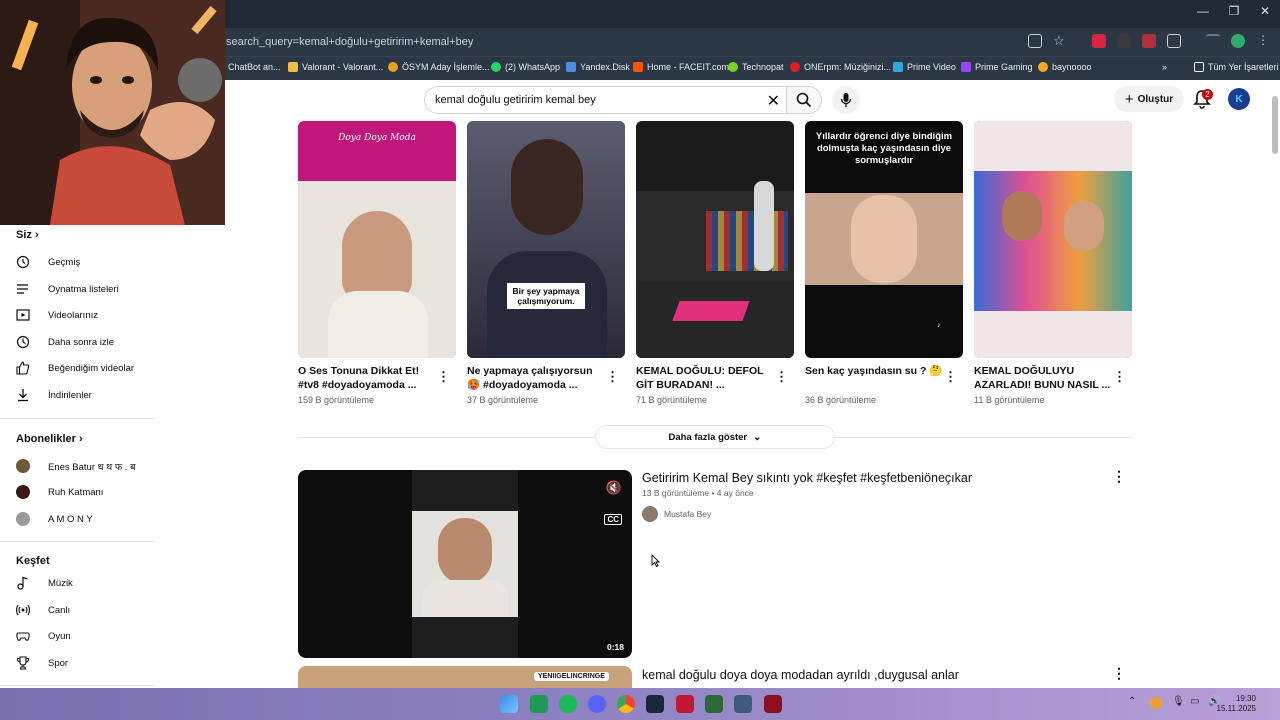 The height and width of the screenshot is (720, 1280). What do you see at coordinates (756, 67) in the screenshot?
I see `bookmark-item: Technopat` at bounding box center [756, 67].